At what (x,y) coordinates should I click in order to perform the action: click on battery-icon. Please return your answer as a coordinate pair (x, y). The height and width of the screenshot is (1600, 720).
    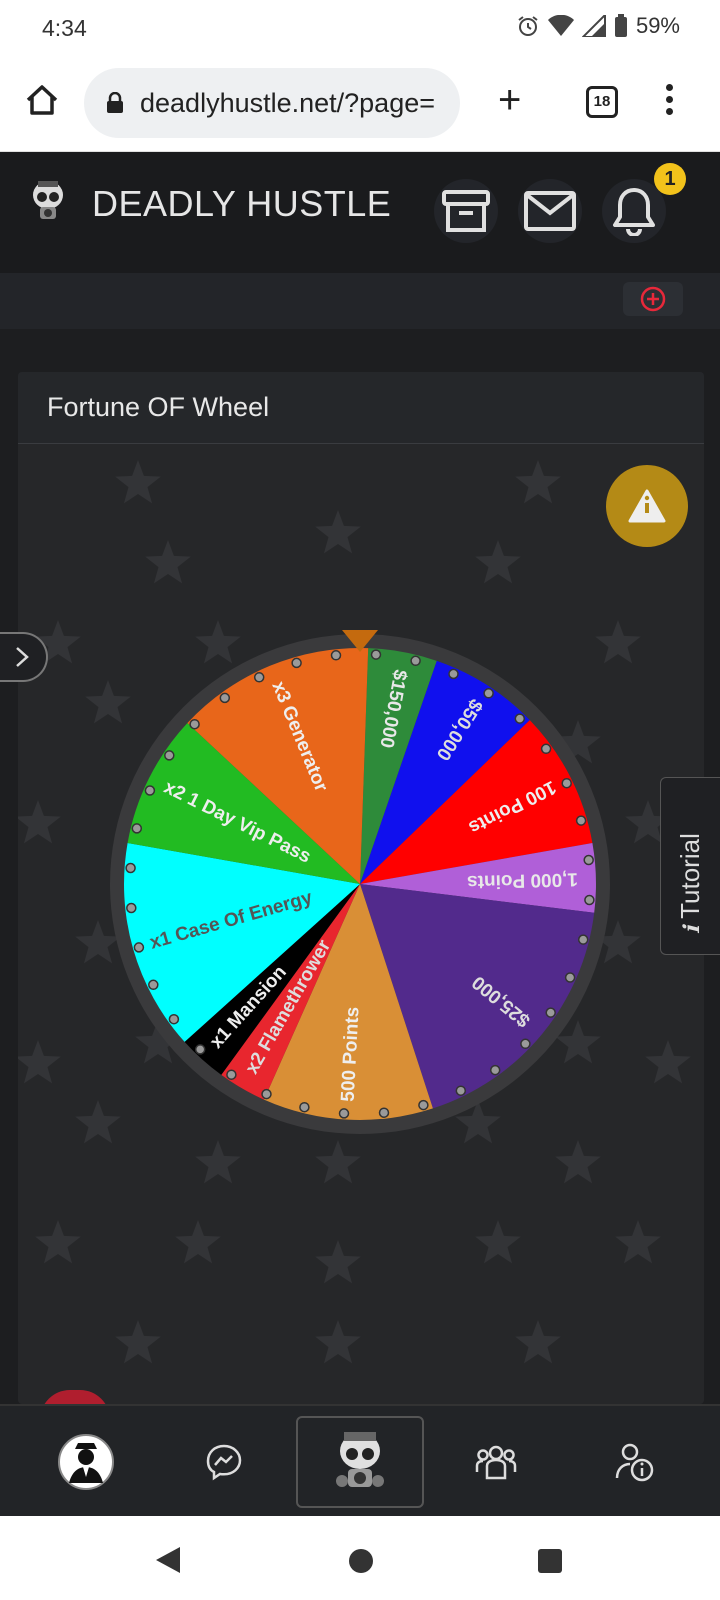
    Looking at the image, I should click on (620, 25).